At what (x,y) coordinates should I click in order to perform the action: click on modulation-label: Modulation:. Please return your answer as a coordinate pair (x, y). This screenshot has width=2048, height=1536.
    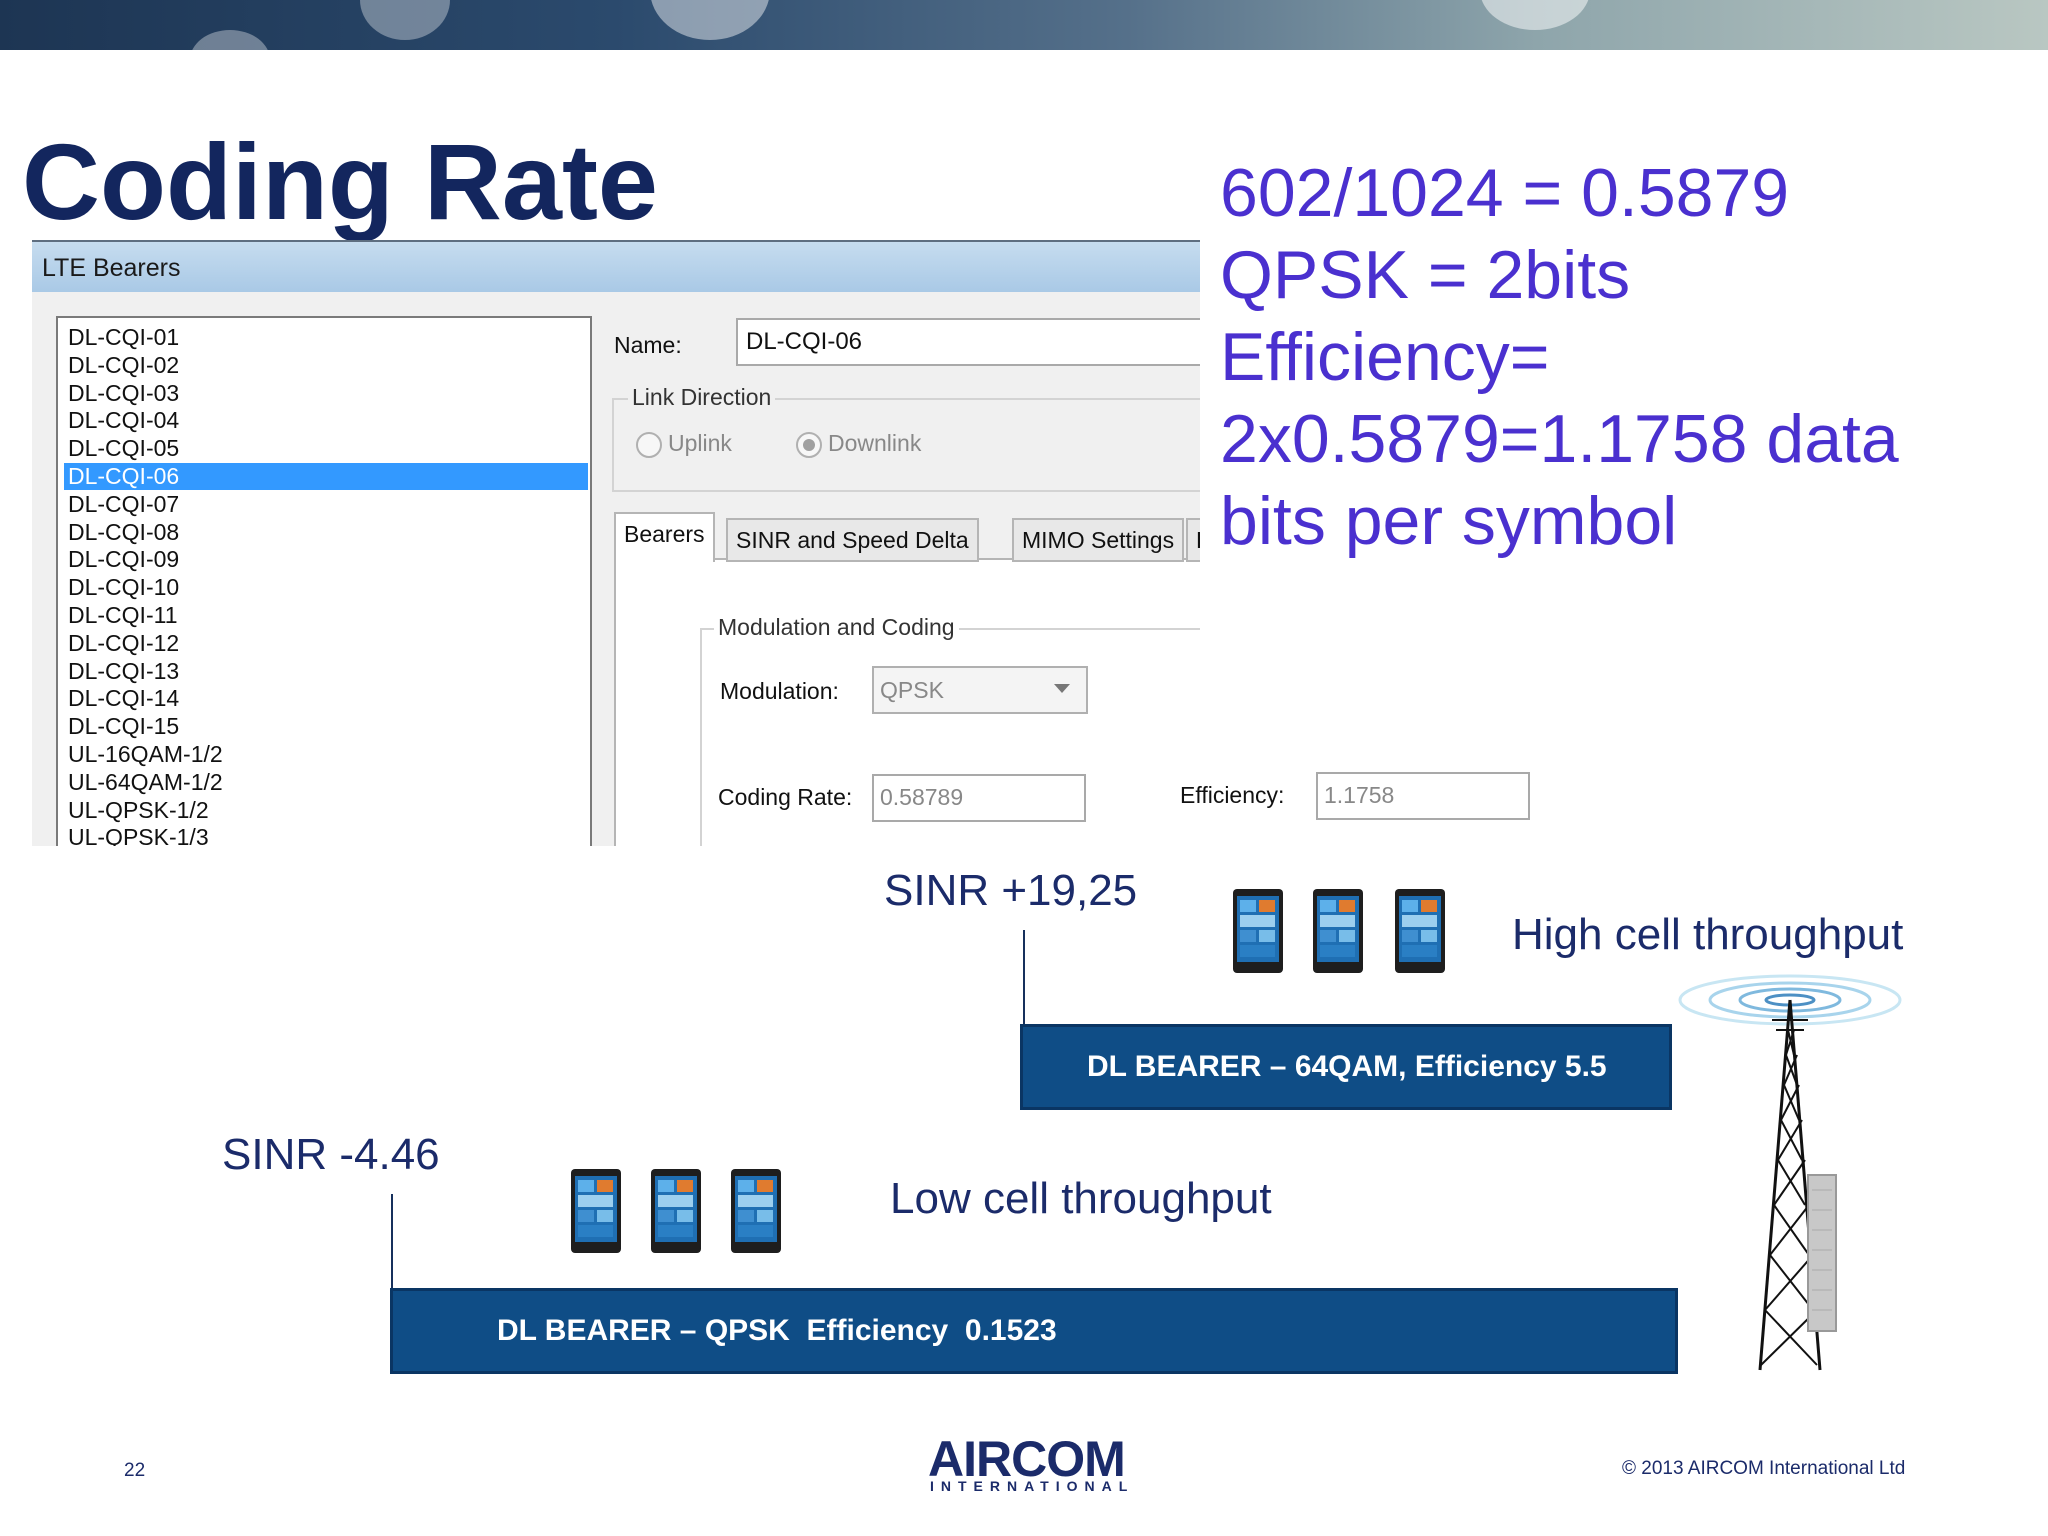
    Looking at the image, I should click on (779, 691).